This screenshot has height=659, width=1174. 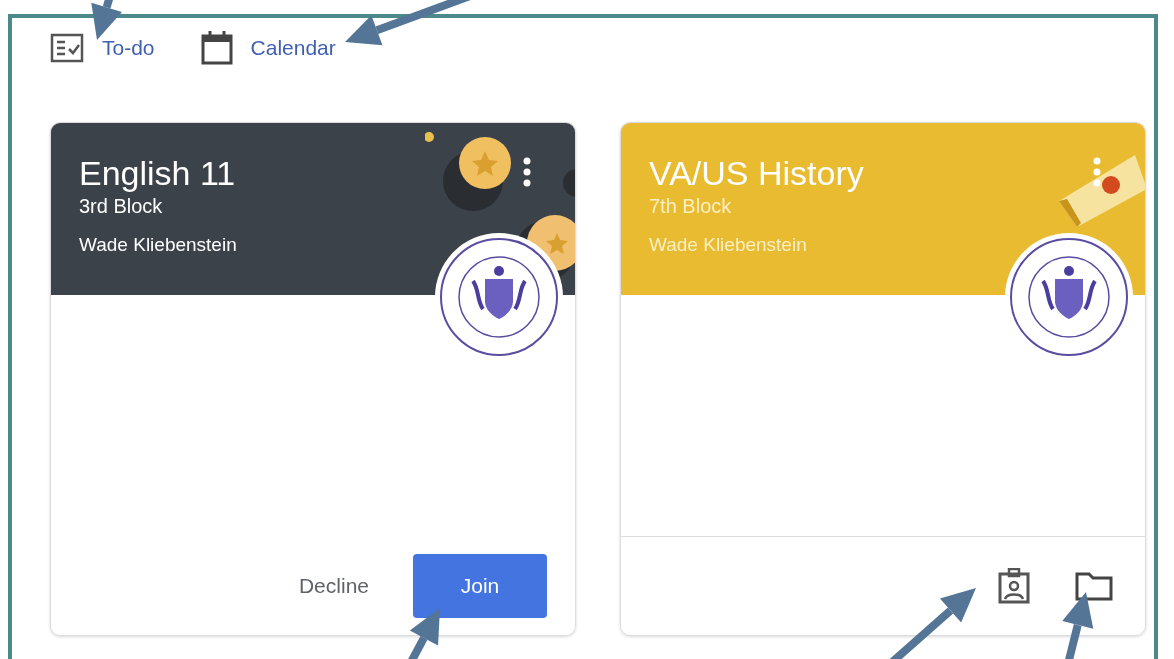 What do you see at coordinates (121, 206) in the screenshot?
I see `class-section: 3rd Block` at bounding box center [121, 206].